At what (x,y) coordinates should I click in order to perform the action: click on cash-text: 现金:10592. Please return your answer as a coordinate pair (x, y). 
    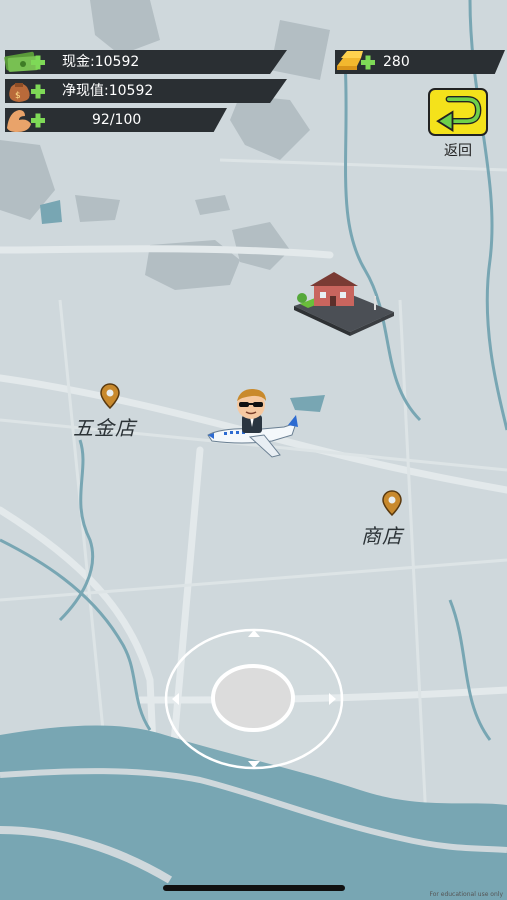
    Looking at the image, I should click on (101, 62).